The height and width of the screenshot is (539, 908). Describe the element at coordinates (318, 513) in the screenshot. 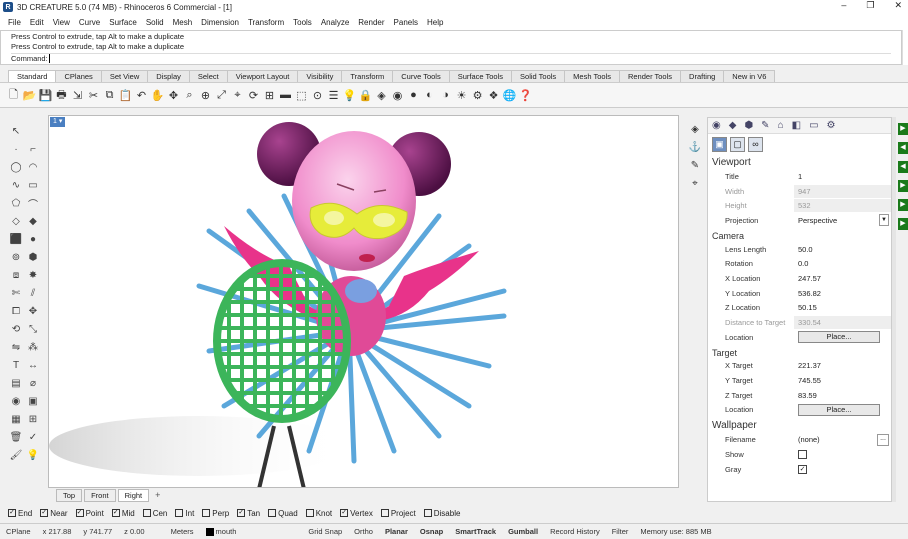

I see `osnap-knot: Knot` at that location.